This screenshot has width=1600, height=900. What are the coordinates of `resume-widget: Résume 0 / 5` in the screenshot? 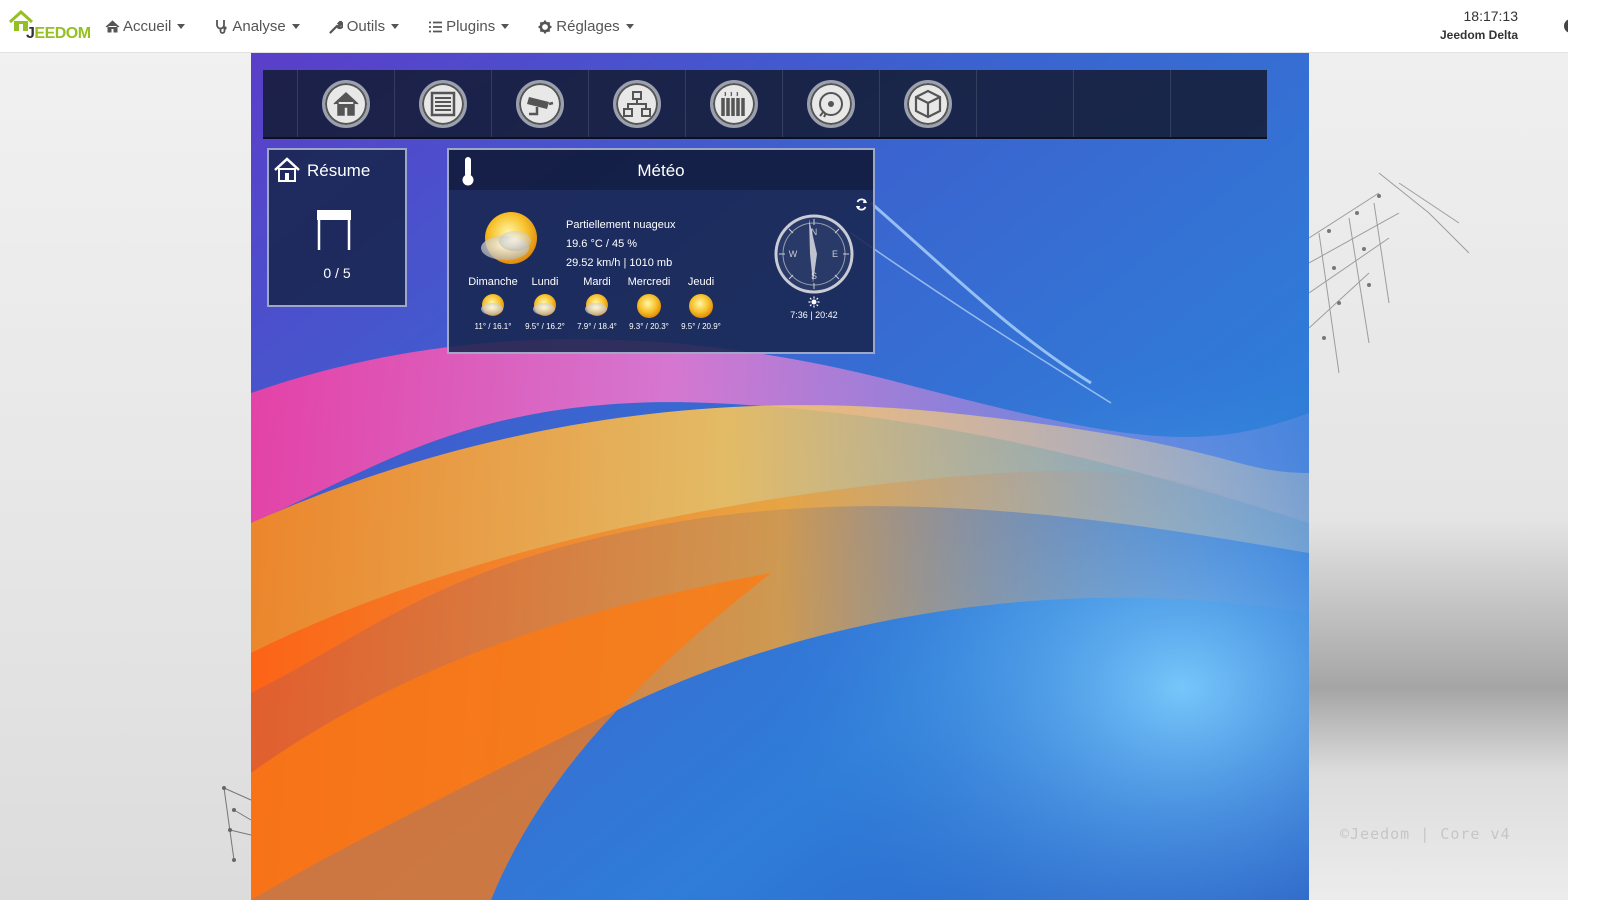 It's located at (337, 227).